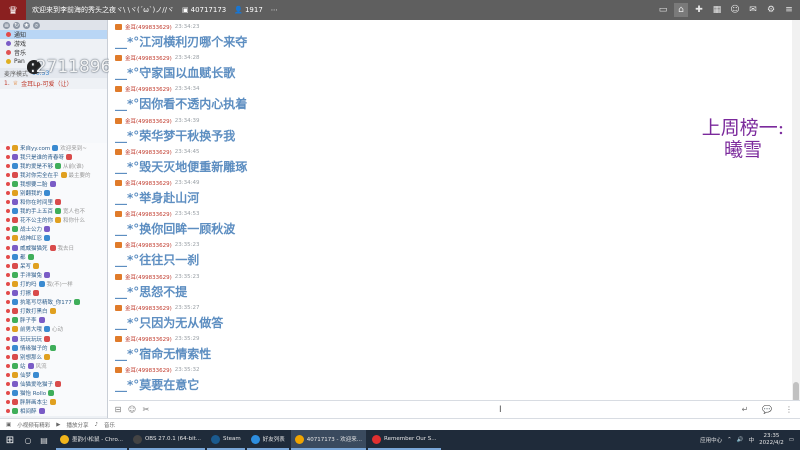  I want to click on user-row: 我只是谁的青春呀, so click(53, 156).